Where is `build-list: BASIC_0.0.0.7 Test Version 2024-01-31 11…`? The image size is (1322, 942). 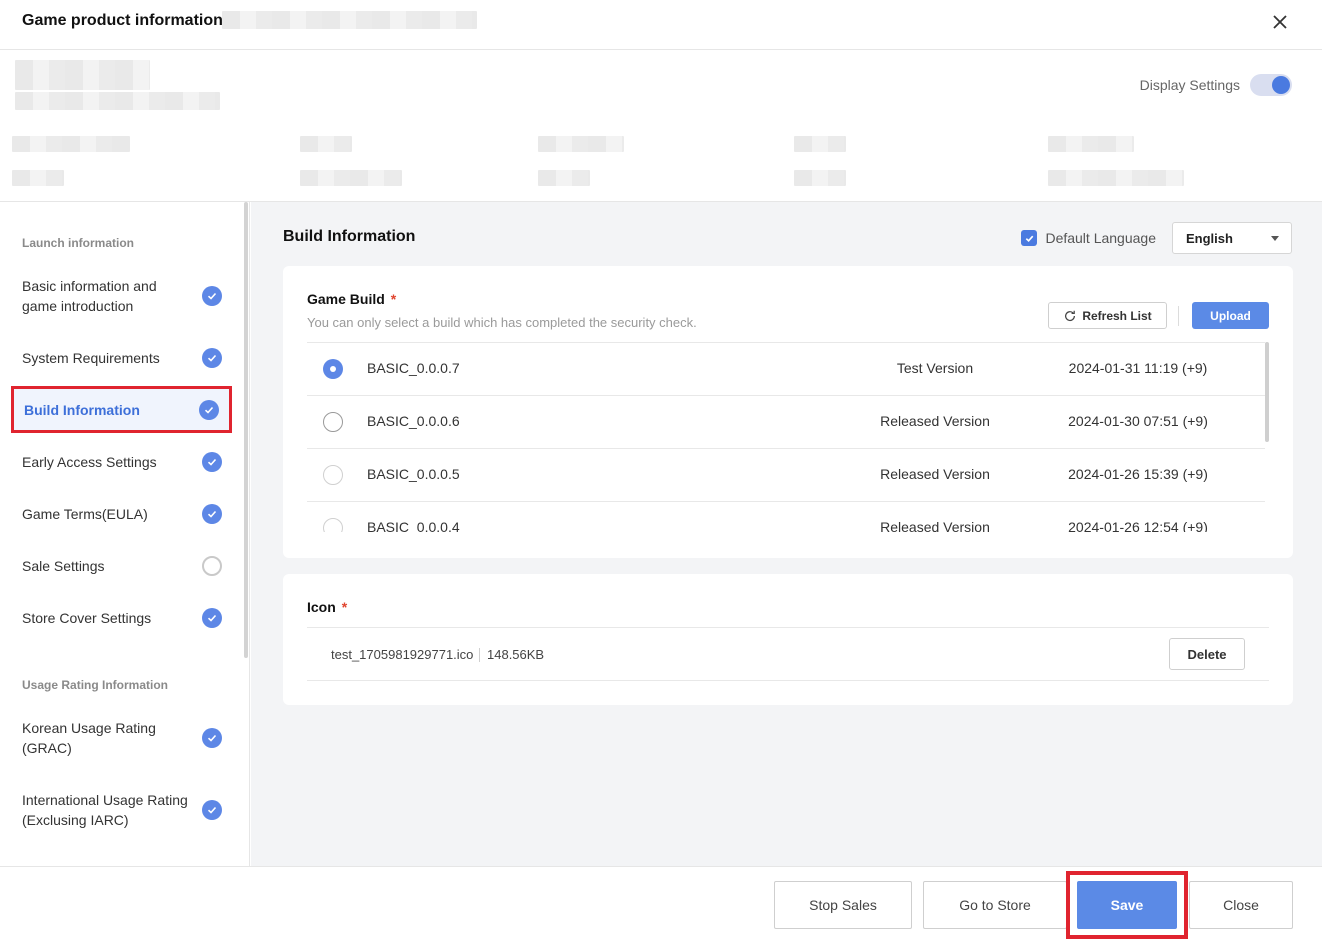
build-list: BASIC_0.0.0.7 Test Version 2024-01-31 11… is located at coordinates (786, 437).